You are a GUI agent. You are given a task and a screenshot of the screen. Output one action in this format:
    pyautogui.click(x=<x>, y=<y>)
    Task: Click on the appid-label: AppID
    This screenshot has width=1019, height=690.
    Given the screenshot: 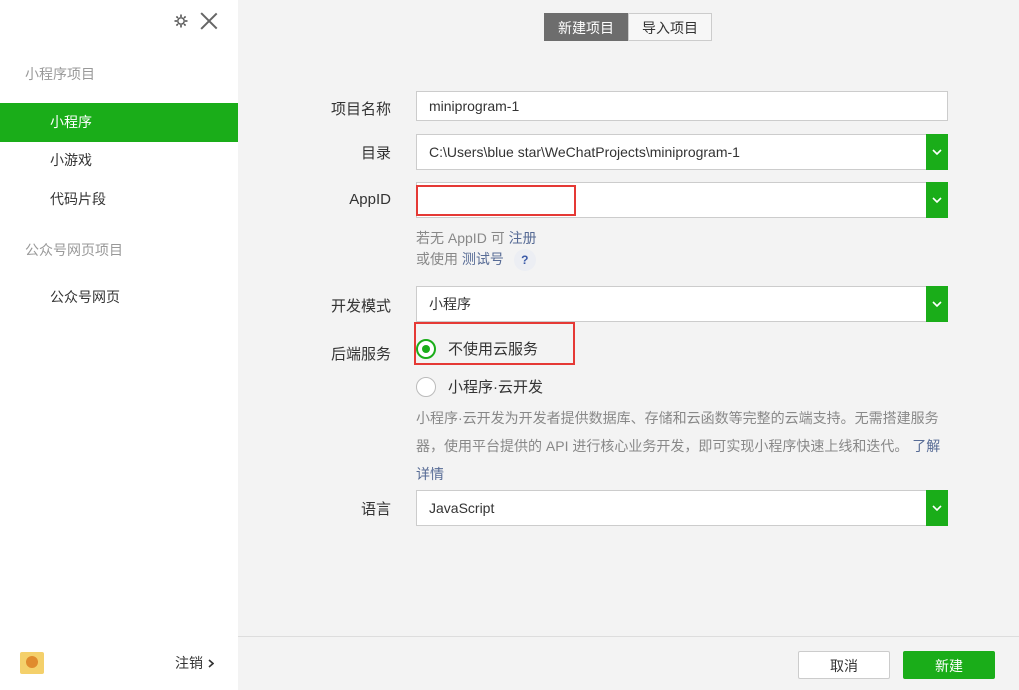 What is the action you would take?
    pyautogui.click(x=370, y=199)
    